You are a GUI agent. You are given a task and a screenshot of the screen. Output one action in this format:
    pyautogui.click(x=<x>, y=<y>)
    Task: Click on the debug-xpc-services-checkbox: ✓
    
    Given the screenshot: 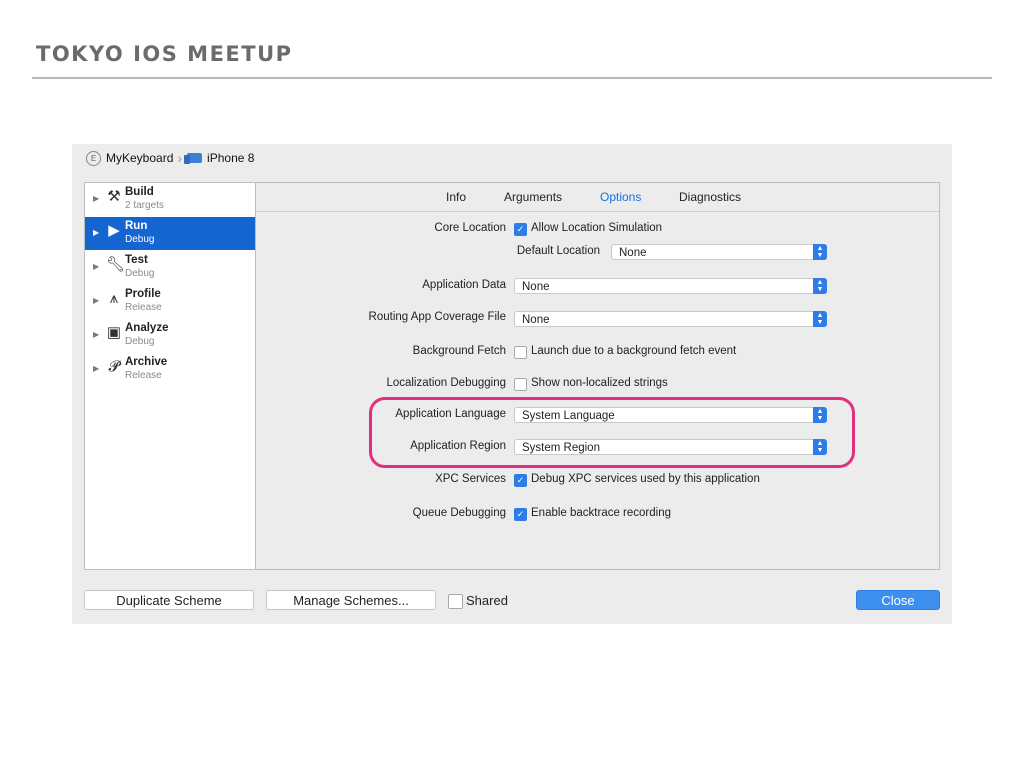 What is the action you would take?
    pyautogui.click(x=520, y=480)
    